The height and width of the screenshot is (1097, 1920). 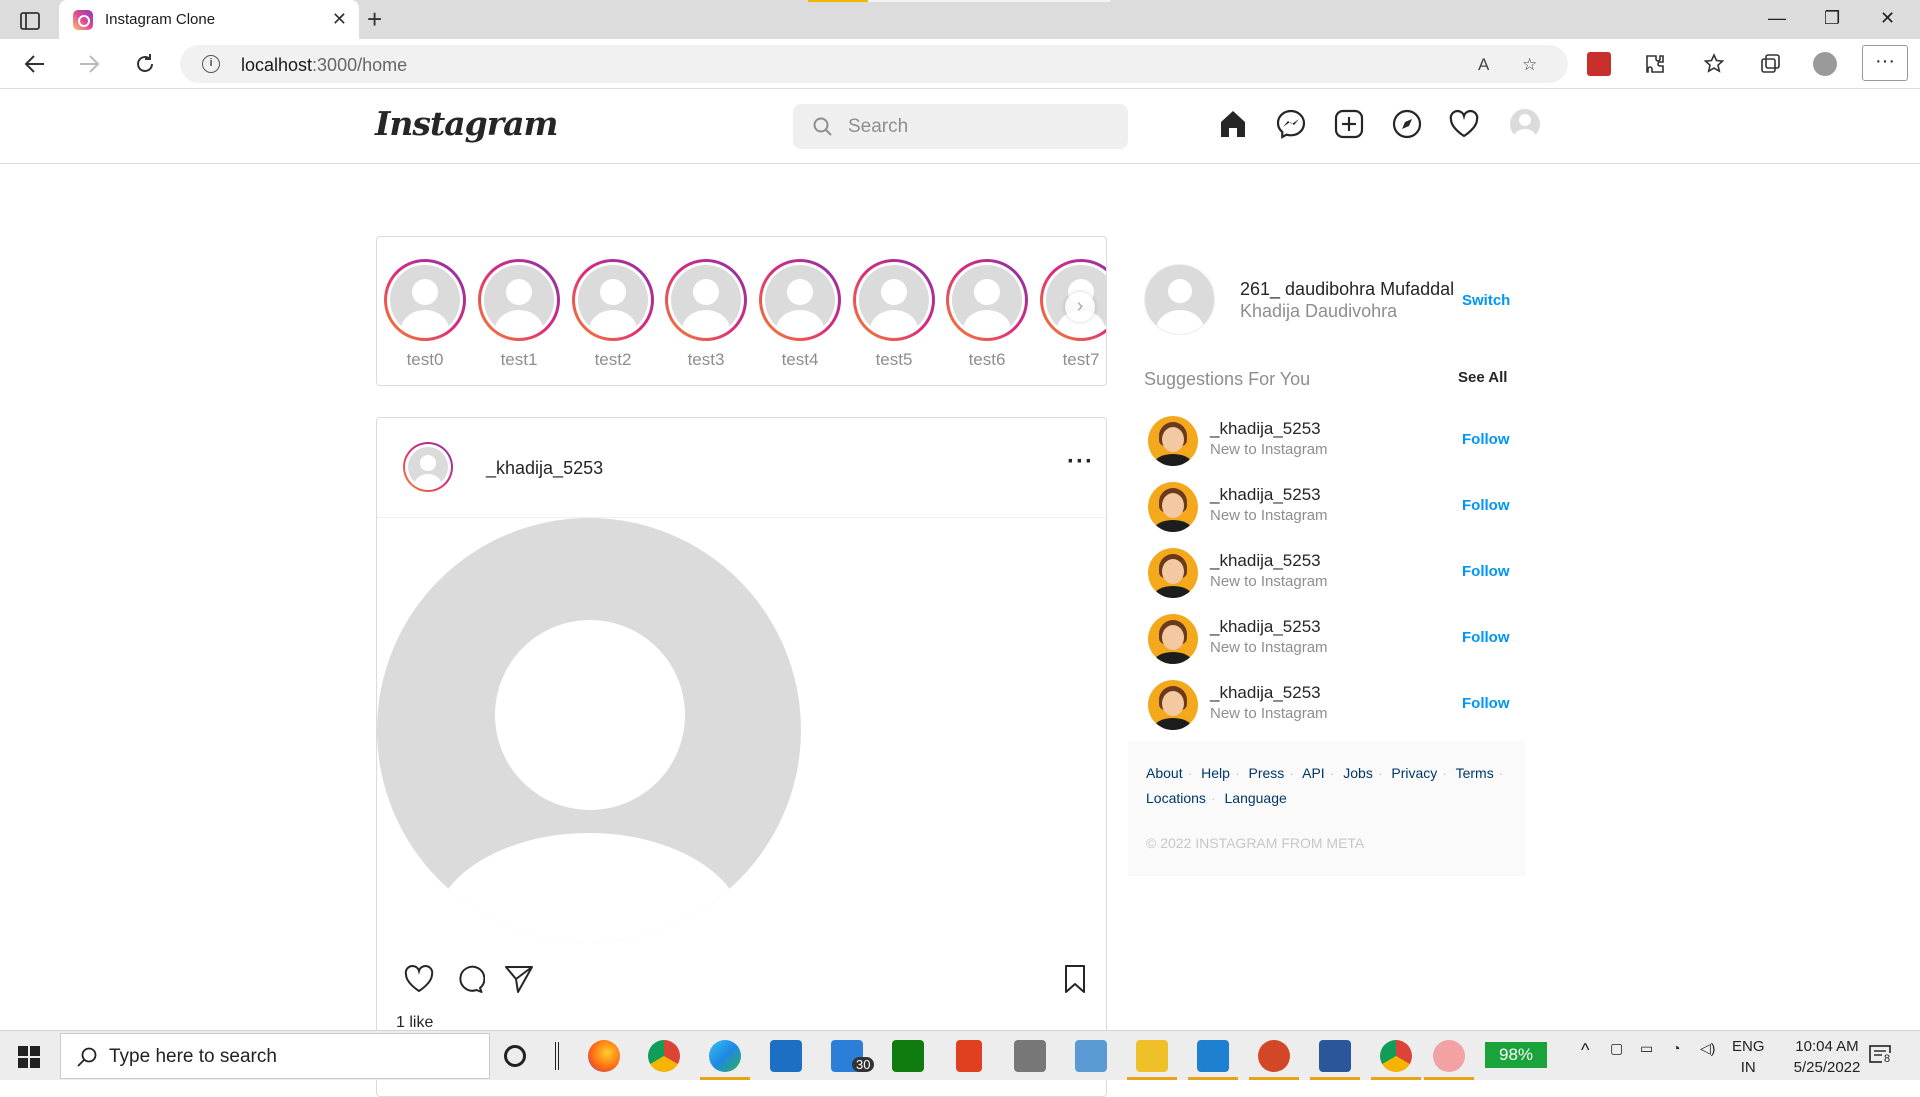 I want to click on story-item: test6, so click(x=987, y=314).